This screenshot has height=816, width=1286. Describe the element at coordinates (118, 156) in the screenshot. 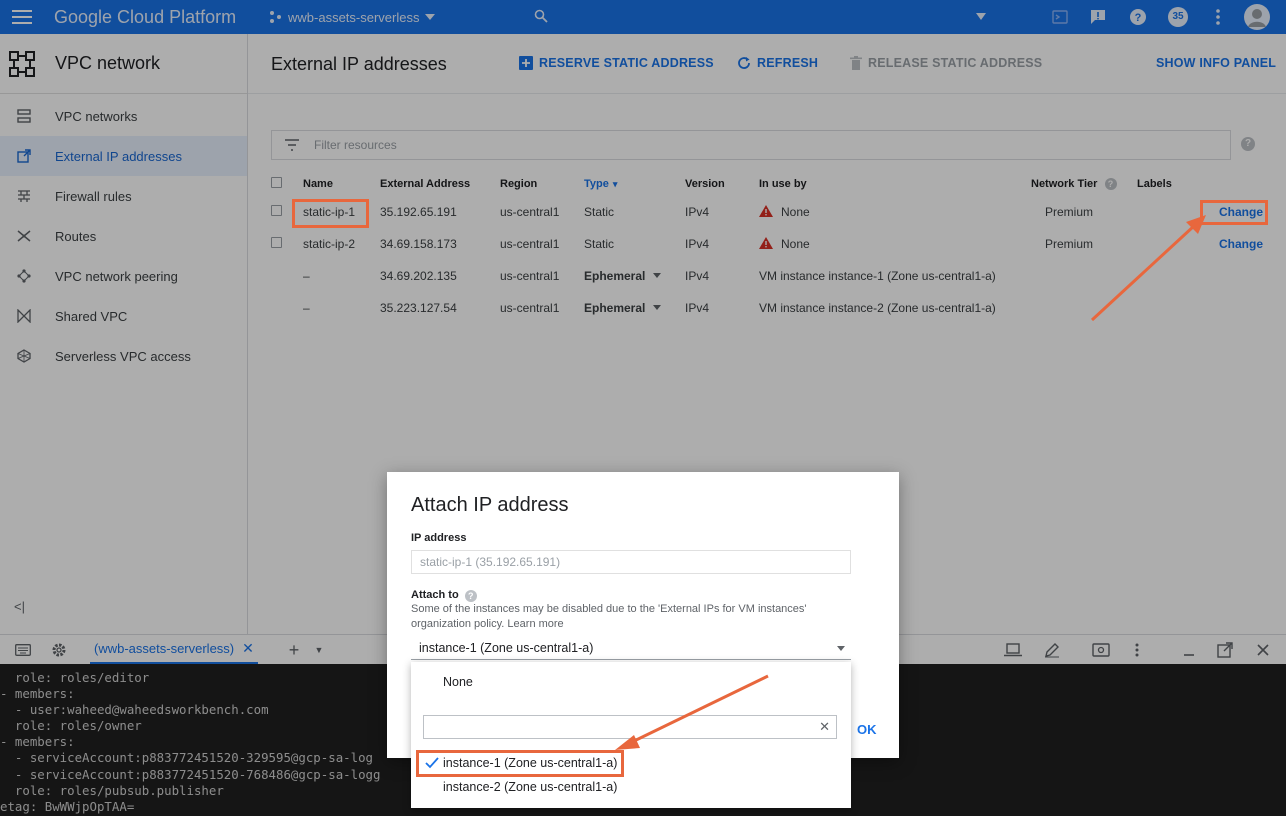

I see `sidebar-item-label: External IP addresses` at that location.